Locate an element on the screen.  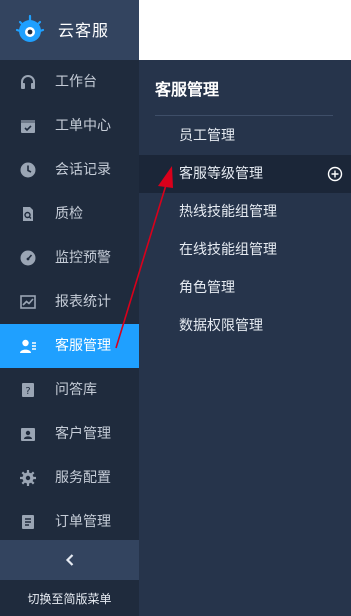
submenu-item-label: 员工管理 is located at coordinates (207, 136).